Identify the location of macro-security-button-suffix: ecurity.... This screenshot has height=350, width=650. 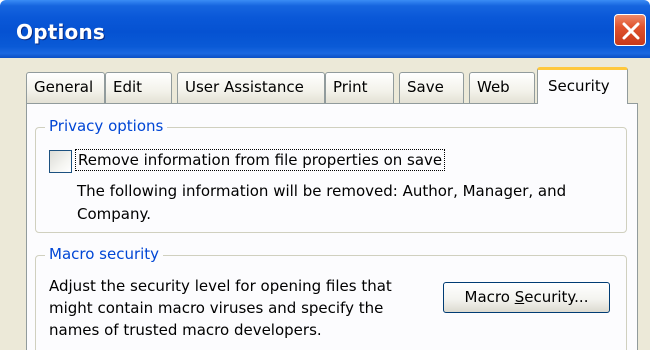
(556, 297).